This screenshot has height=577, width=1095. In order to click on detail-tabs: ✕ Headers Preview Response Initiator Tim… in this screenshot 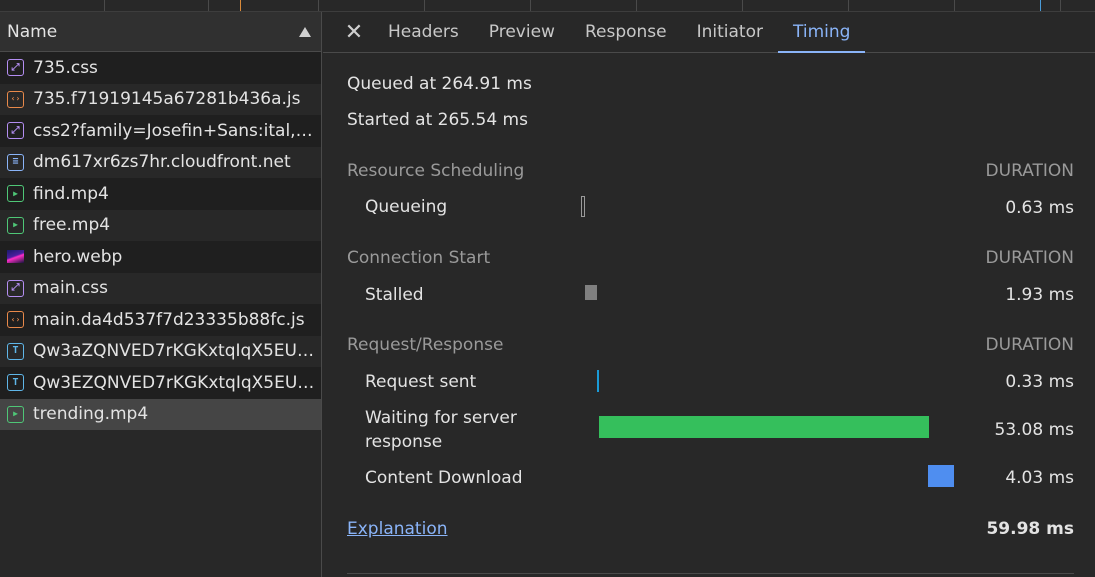, I will do `click(709, 32)`.